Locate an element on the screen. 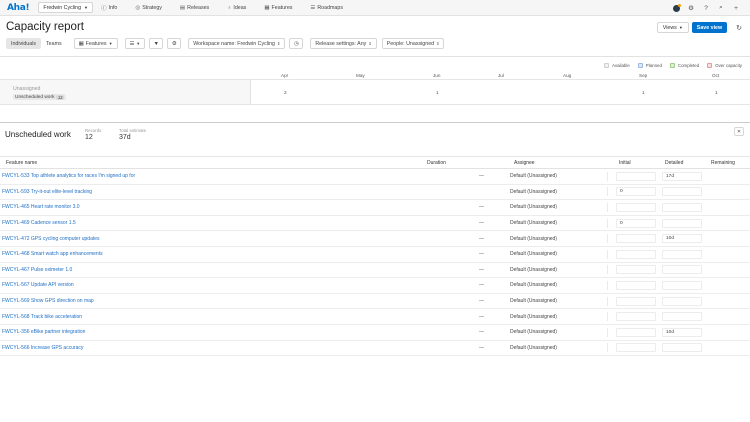 The height and width of the screenshot is (422, 750). capacity-cell-value: 2 is located at coordinates (285, 93).